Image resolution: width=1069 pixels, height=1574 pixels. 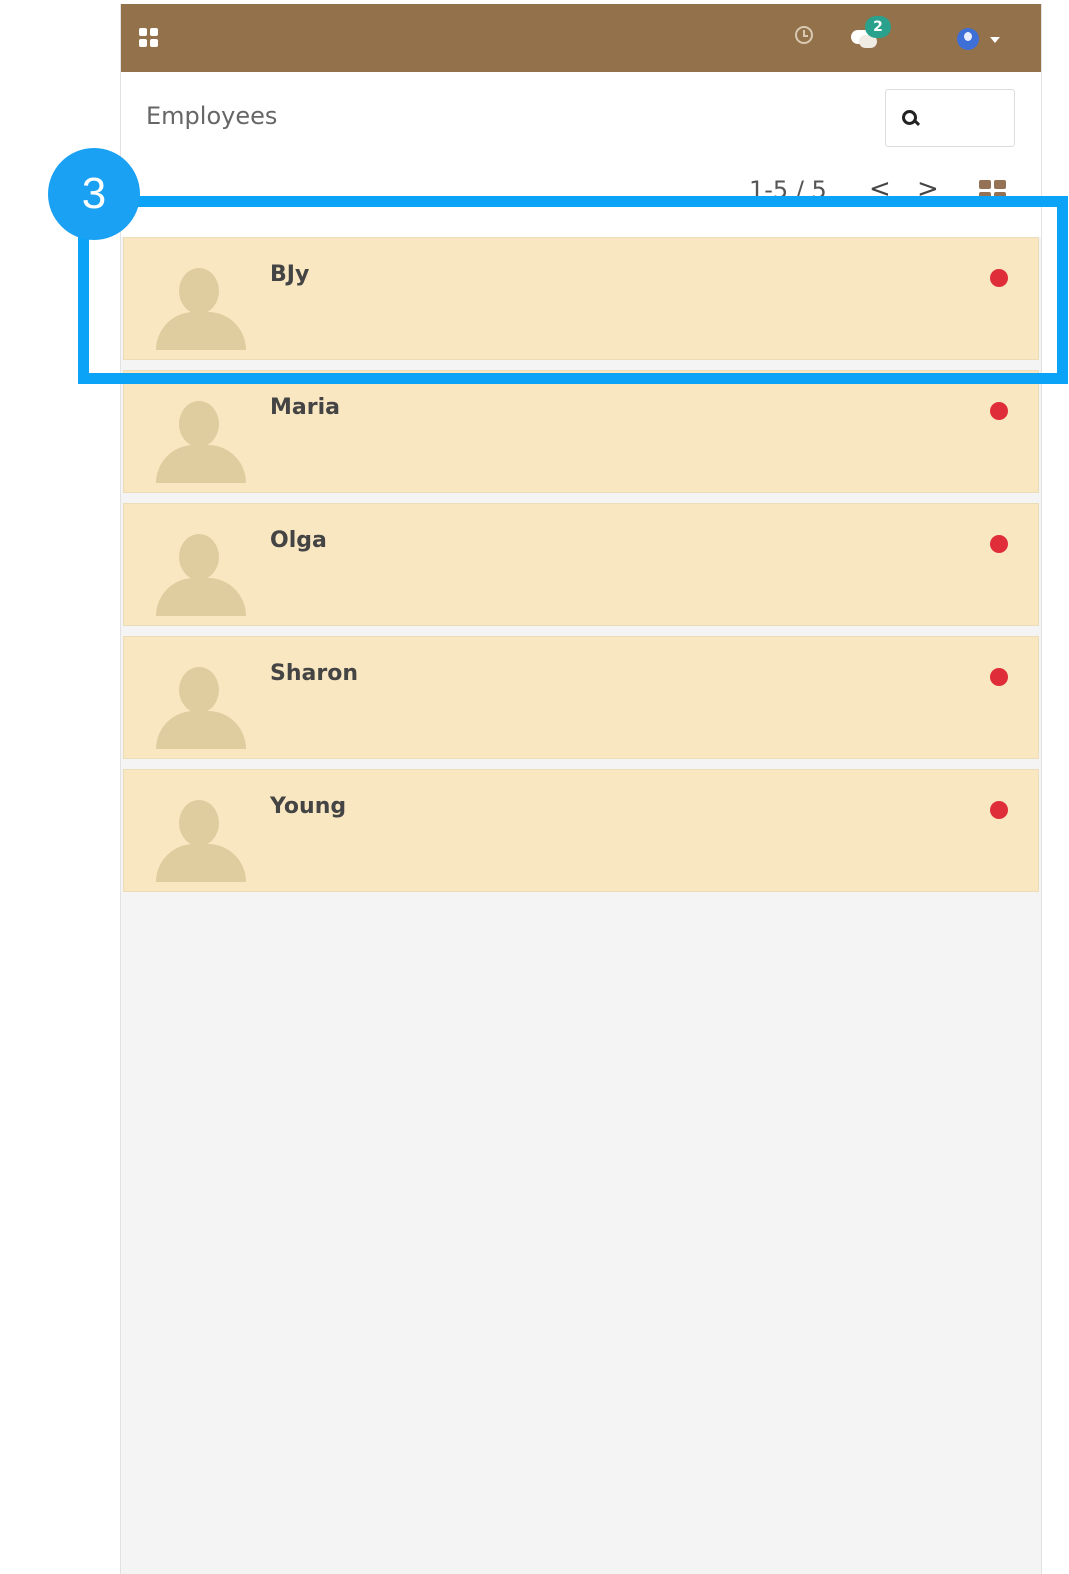 What do you see at coordinates (581, 564) in the screenshot?
I see `employee-card: Olga` at bounding box center [581, 564].